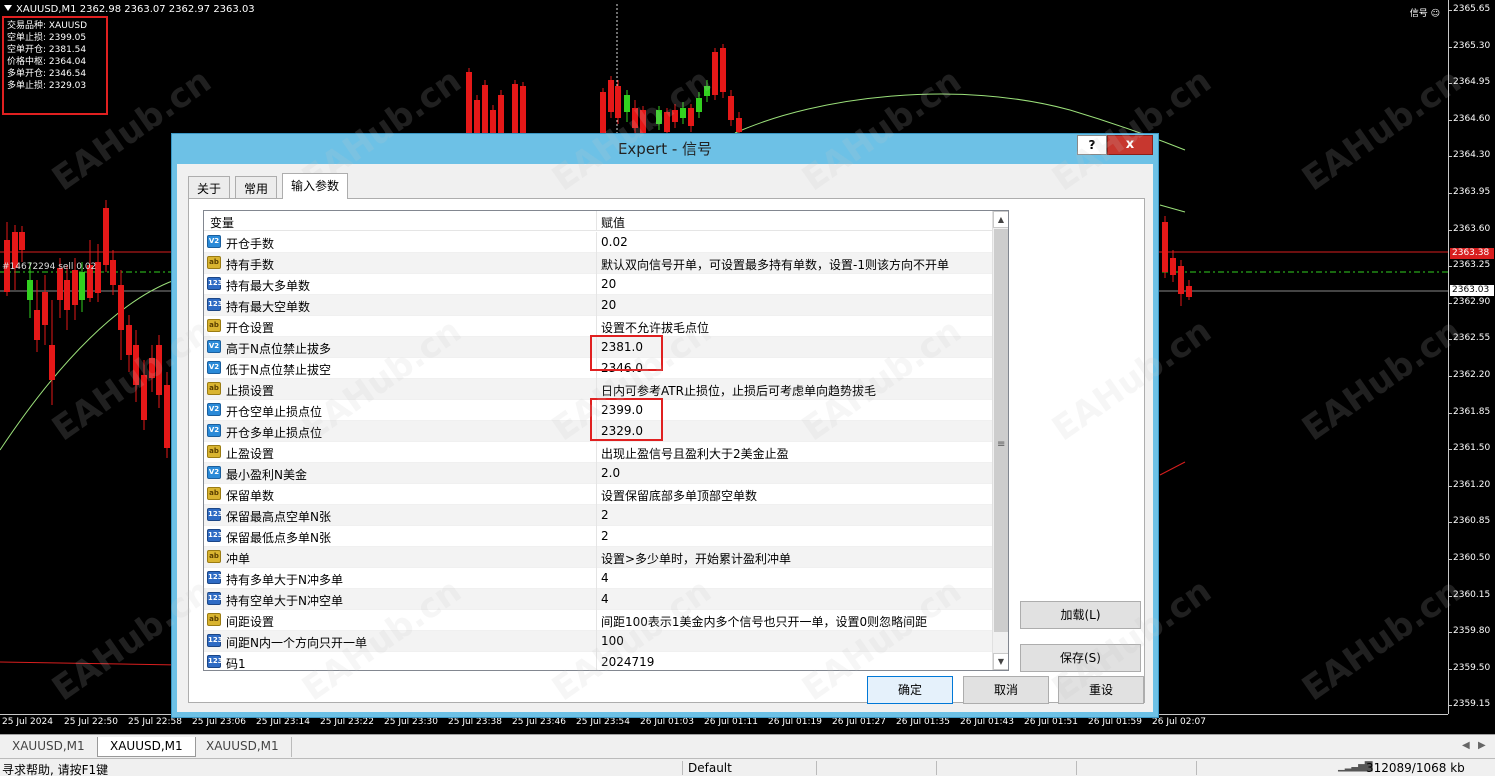  What do you see at coordinates (910, 690) in the screenshot?
I see `ok-button: 确定` at bounding box center [910, 690].